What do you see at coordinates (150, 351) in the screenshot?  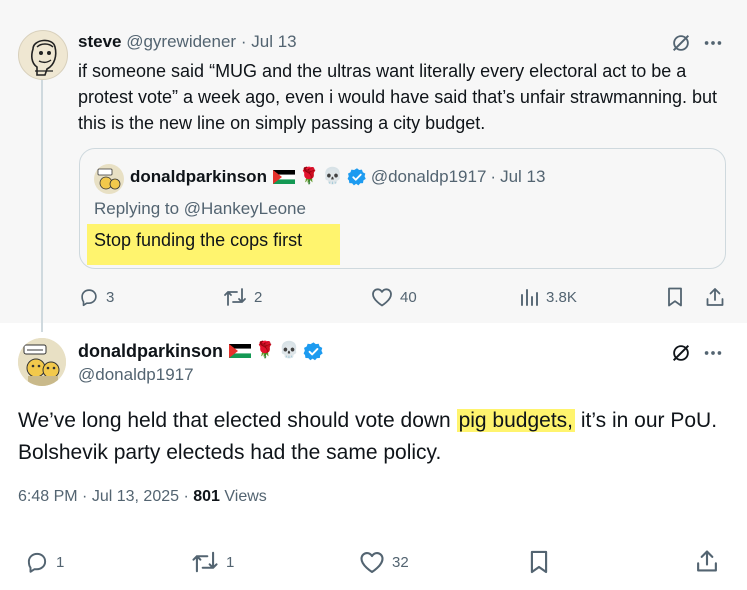 I see `main-author-name: donaldparkinson` at bounding box center [150, 351].